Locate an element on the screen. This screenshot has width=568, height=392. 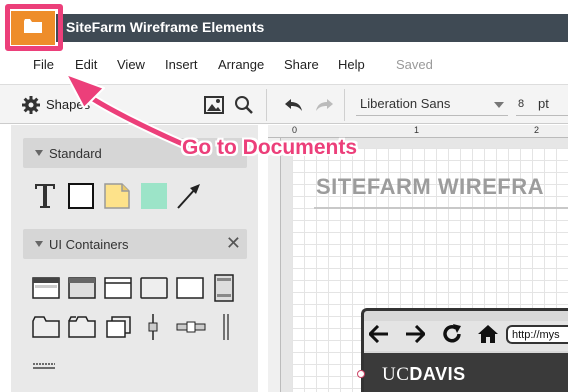
highlight-box is located at coordinates (34, 27).